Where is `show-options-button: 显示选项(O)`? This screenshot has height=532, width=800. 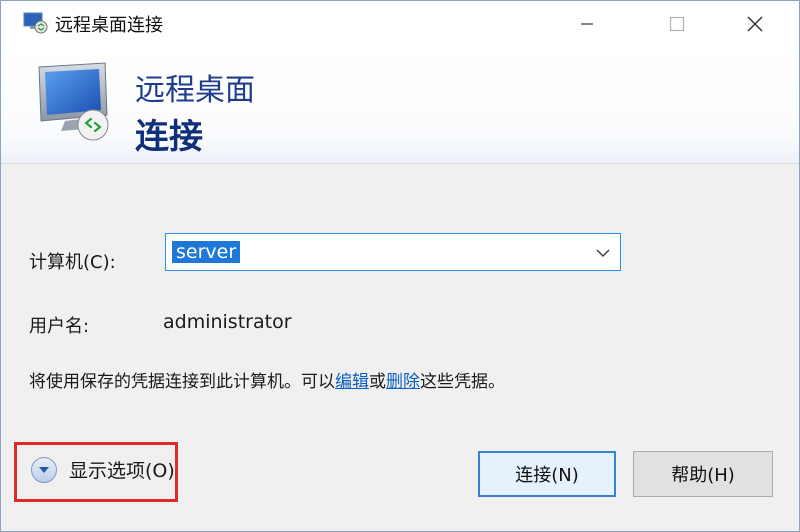 show-options-button: 显示选项(O) is located at coordinates (103, 469).